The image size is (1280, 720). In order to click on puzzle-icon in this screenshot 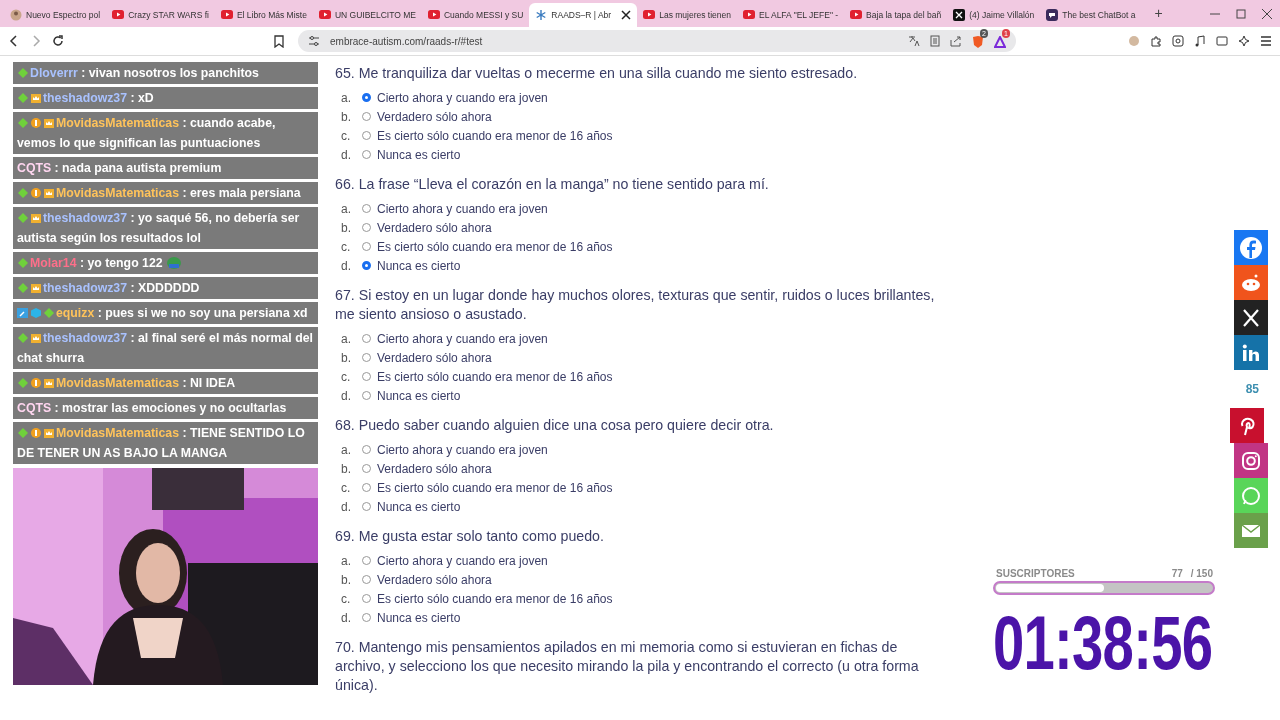, I will do `click(1156, 41)`.